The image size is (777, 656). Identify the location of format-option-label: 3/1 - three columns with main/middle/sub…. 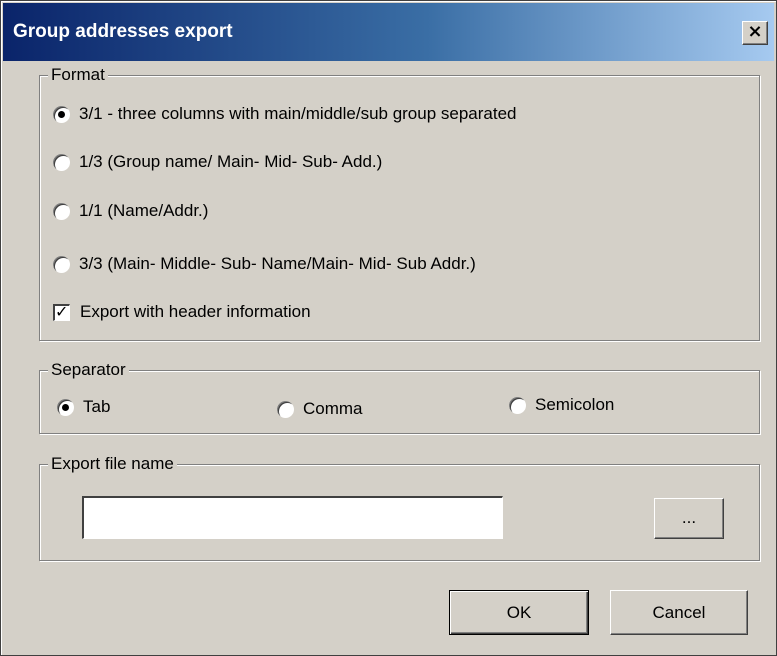
(298, 113).